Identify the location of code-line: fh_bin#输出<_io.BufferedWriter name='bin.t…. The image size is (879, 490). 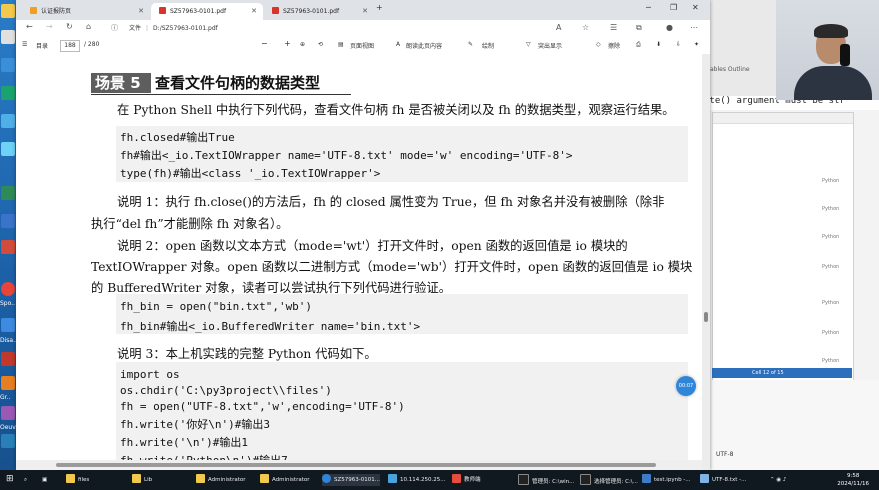
(270, 326).